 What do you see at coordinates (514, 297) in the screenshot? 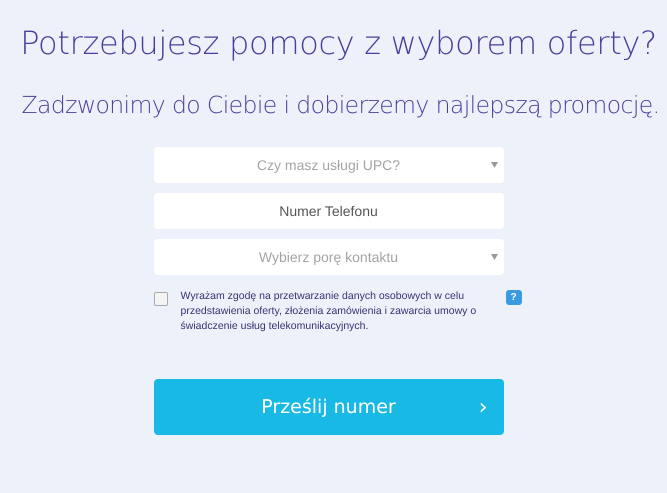
I see `help-button: ?` at bounding box center [514, 297].